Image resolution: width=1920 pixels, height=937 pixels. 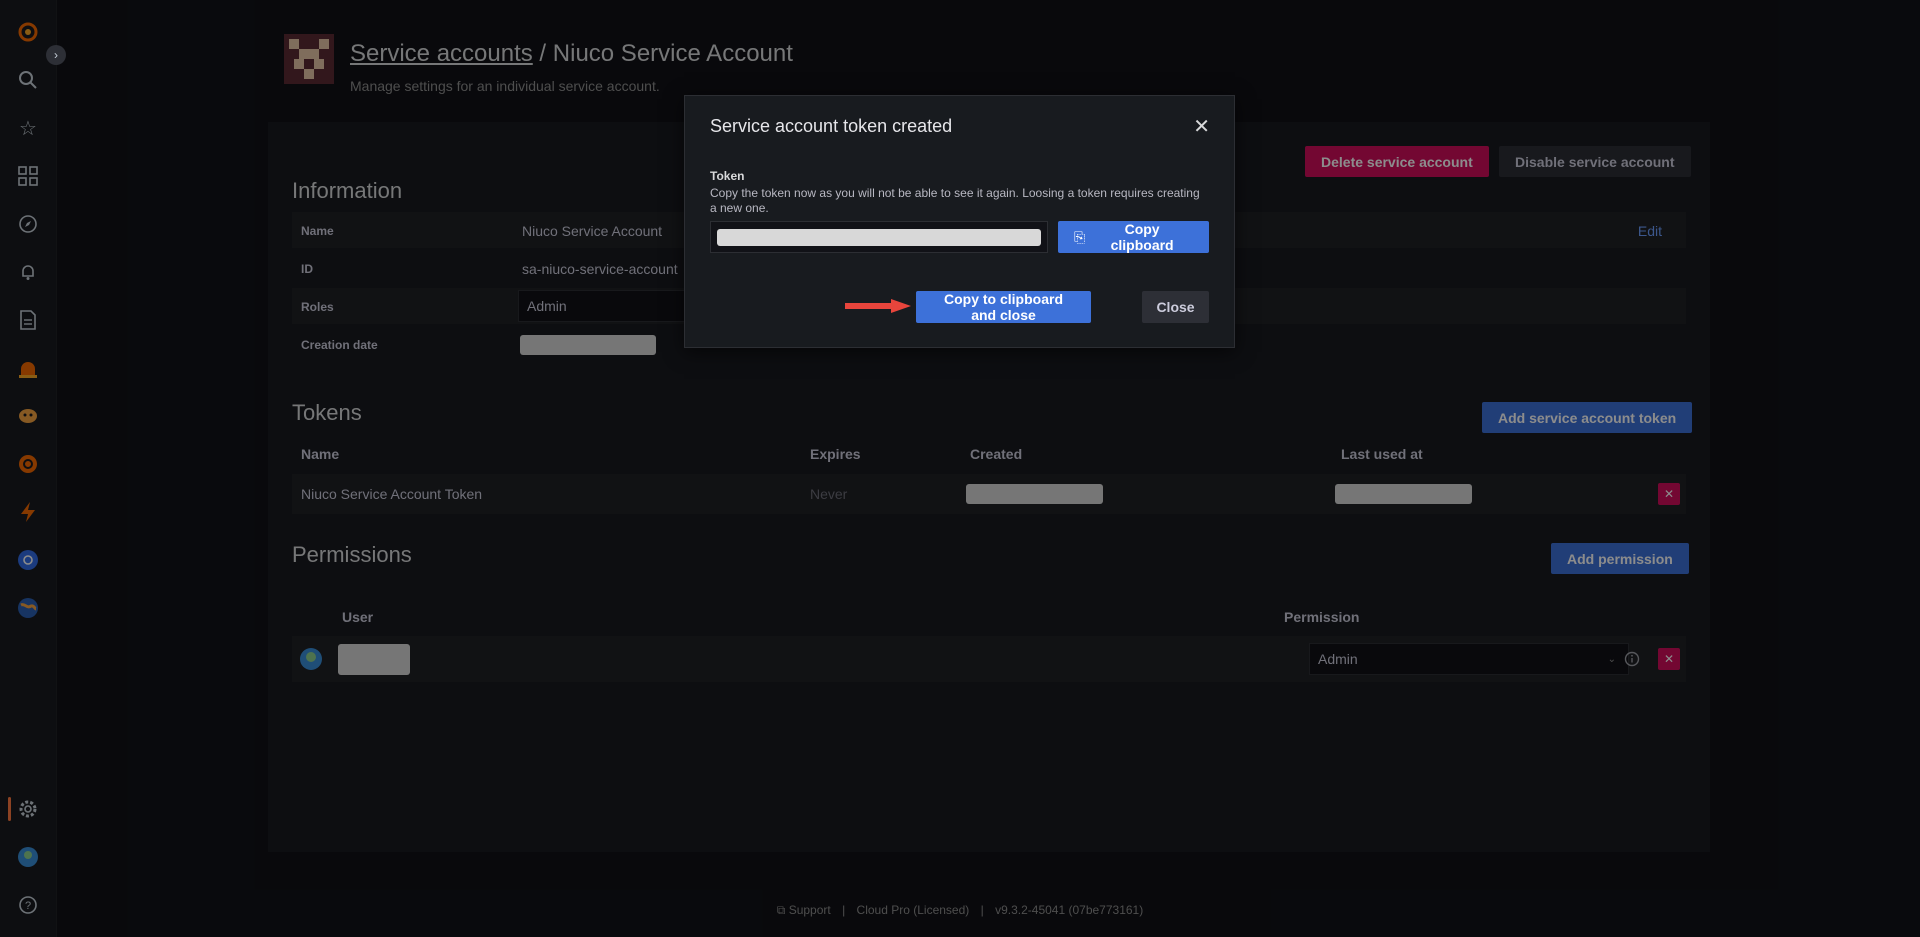 What do you see at coordinates (1201, 126) in the screenshot?
I see `close-icon: ✕` at bounding box center [1201, 126].